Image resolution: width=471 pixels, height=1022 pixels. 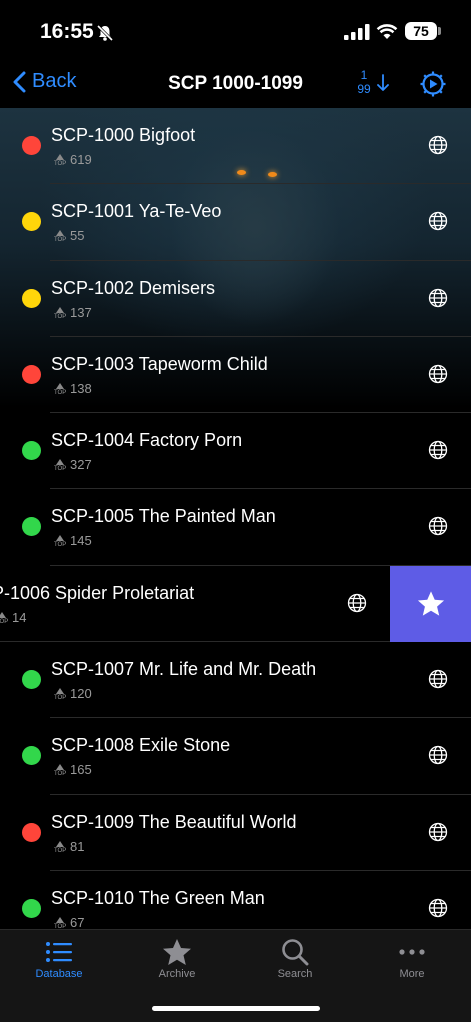 I want to click on list-item: SCP-1004 Factory Porn TOP 327, so click(x=235, y=451).